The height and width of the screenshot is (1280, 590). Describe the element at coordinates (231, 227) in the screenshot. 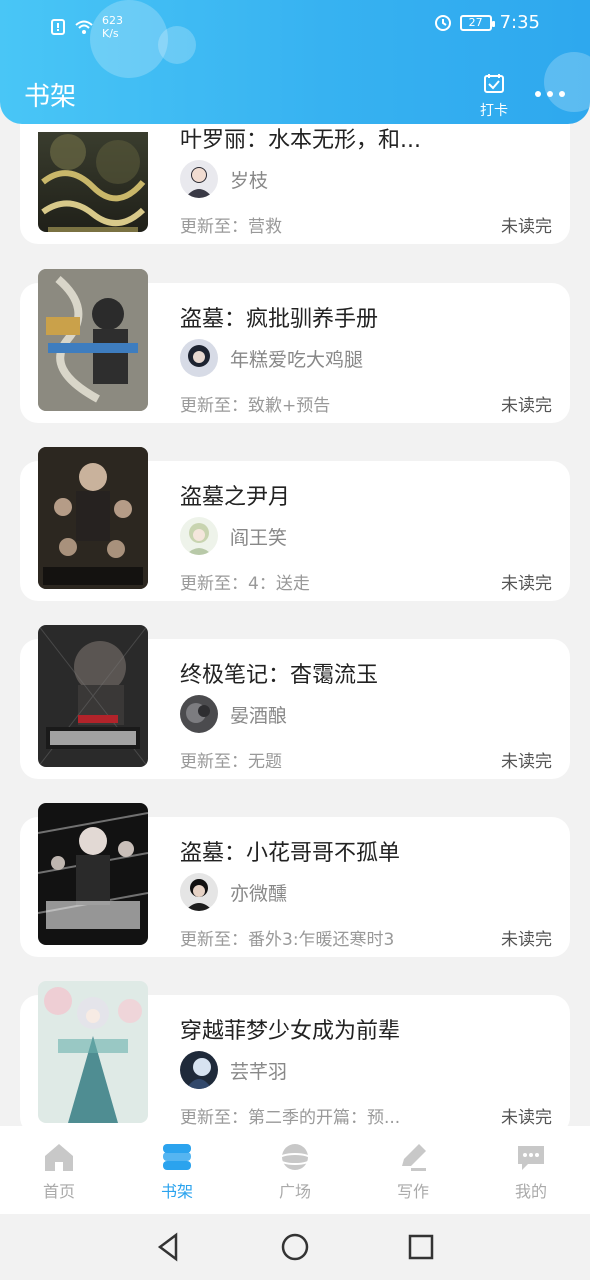

I see `update-info: 更新至：营救` at that location.